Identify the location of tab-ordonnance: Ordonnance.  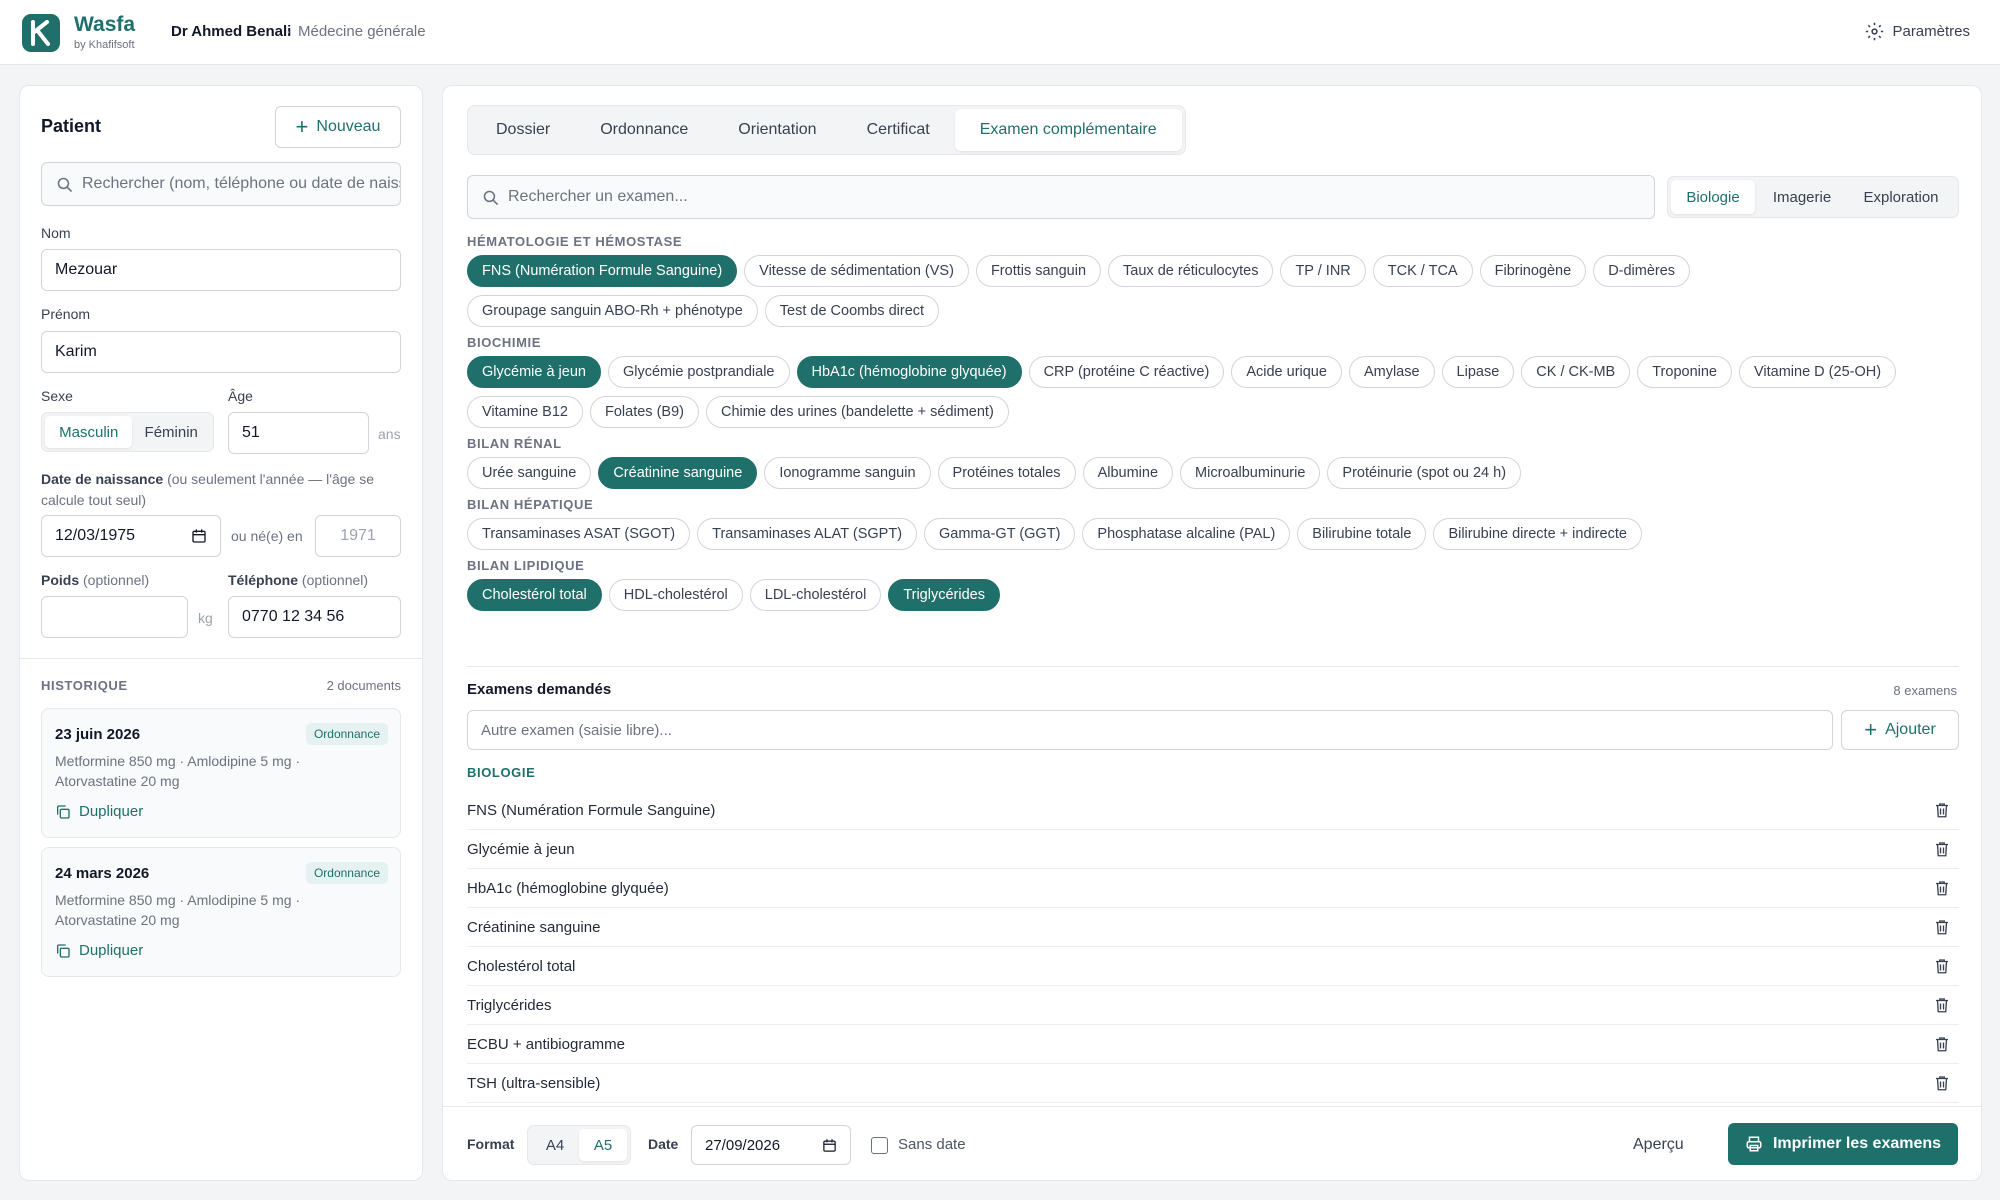
(644, 130).